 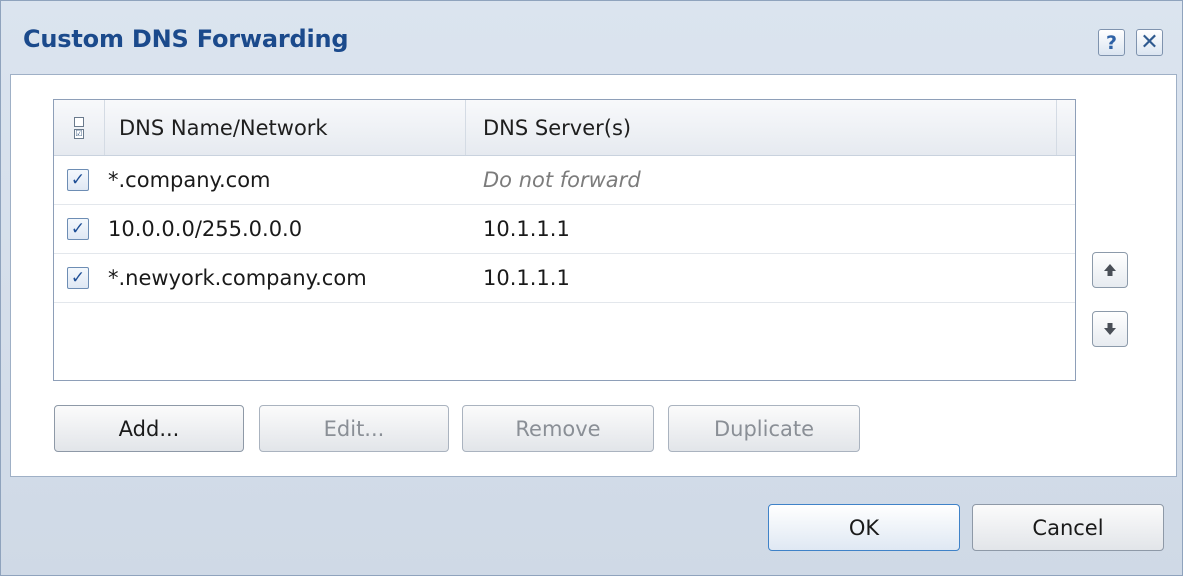 I want to click on dns-server-cell: Do not forward, so click(x=562, y=180).